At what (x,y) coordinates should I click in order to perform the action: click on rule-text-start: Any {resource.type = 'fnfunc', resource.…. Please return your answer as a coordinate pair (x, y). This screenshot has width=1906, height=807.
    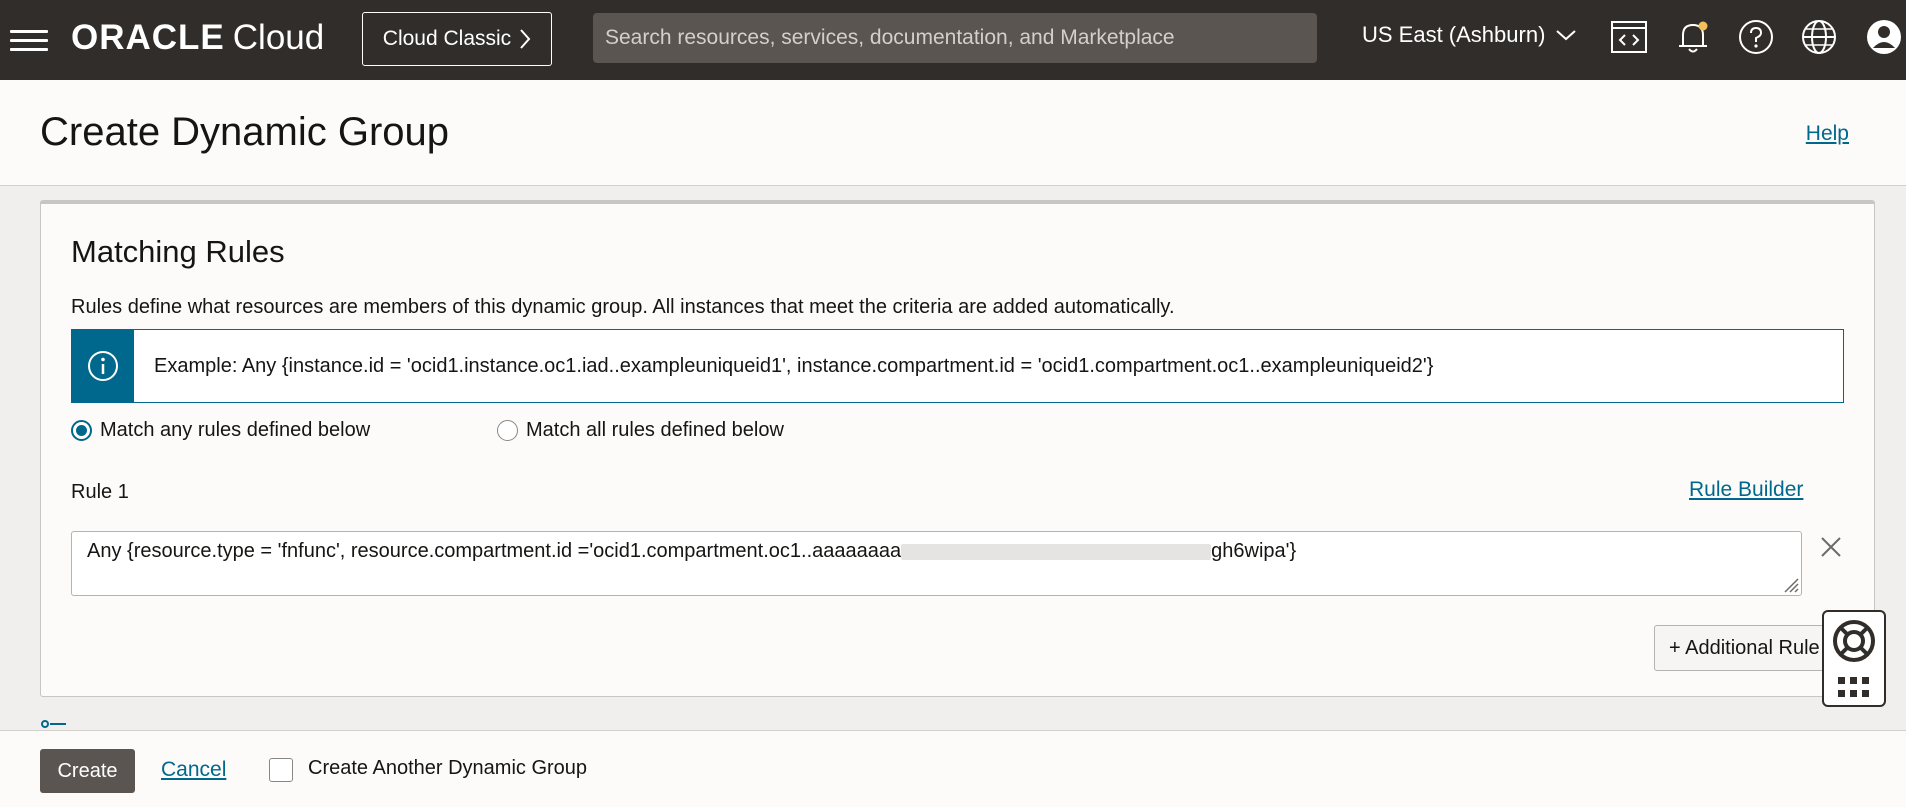
    Looking at the image, I should click on (494, 551).